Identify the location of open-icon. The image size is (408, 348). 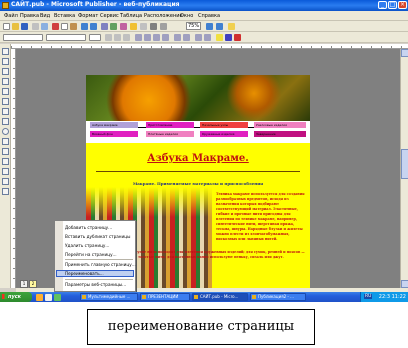
(15, 26).